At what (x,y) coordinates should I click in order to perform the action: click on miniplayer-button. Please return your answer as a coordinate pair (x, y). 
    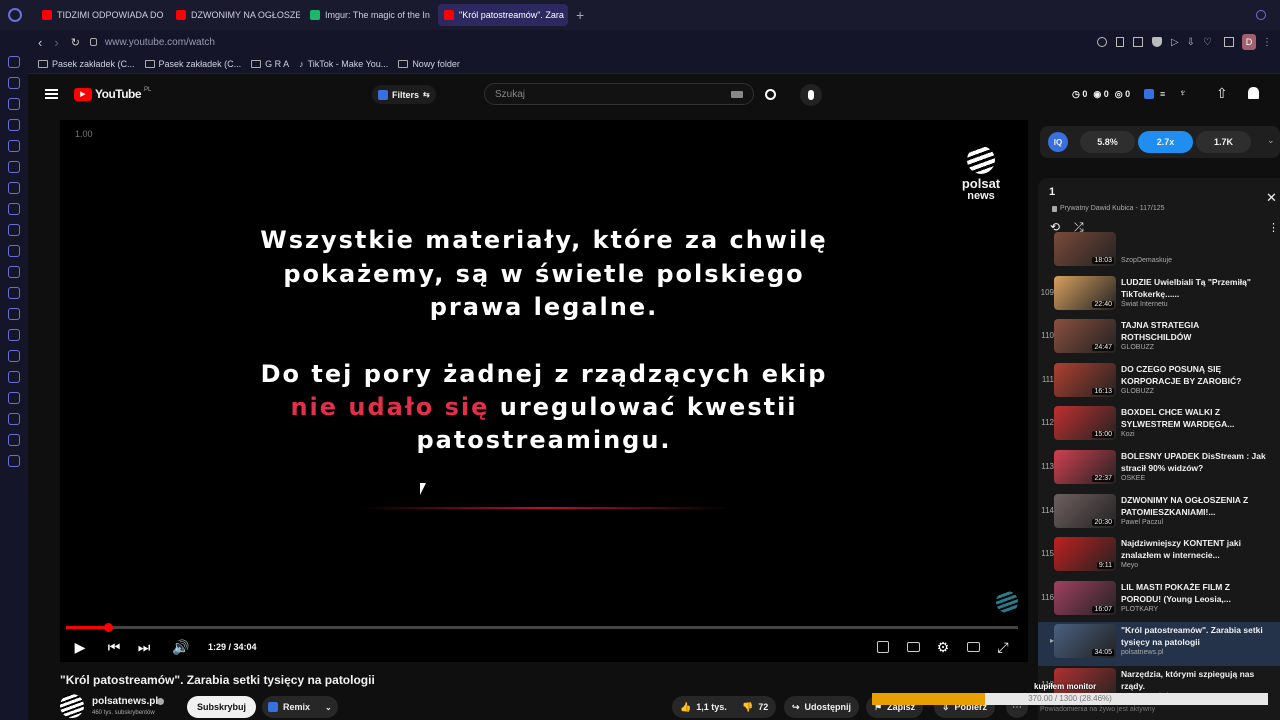
    Looking at the image, I should click on (973, 647).